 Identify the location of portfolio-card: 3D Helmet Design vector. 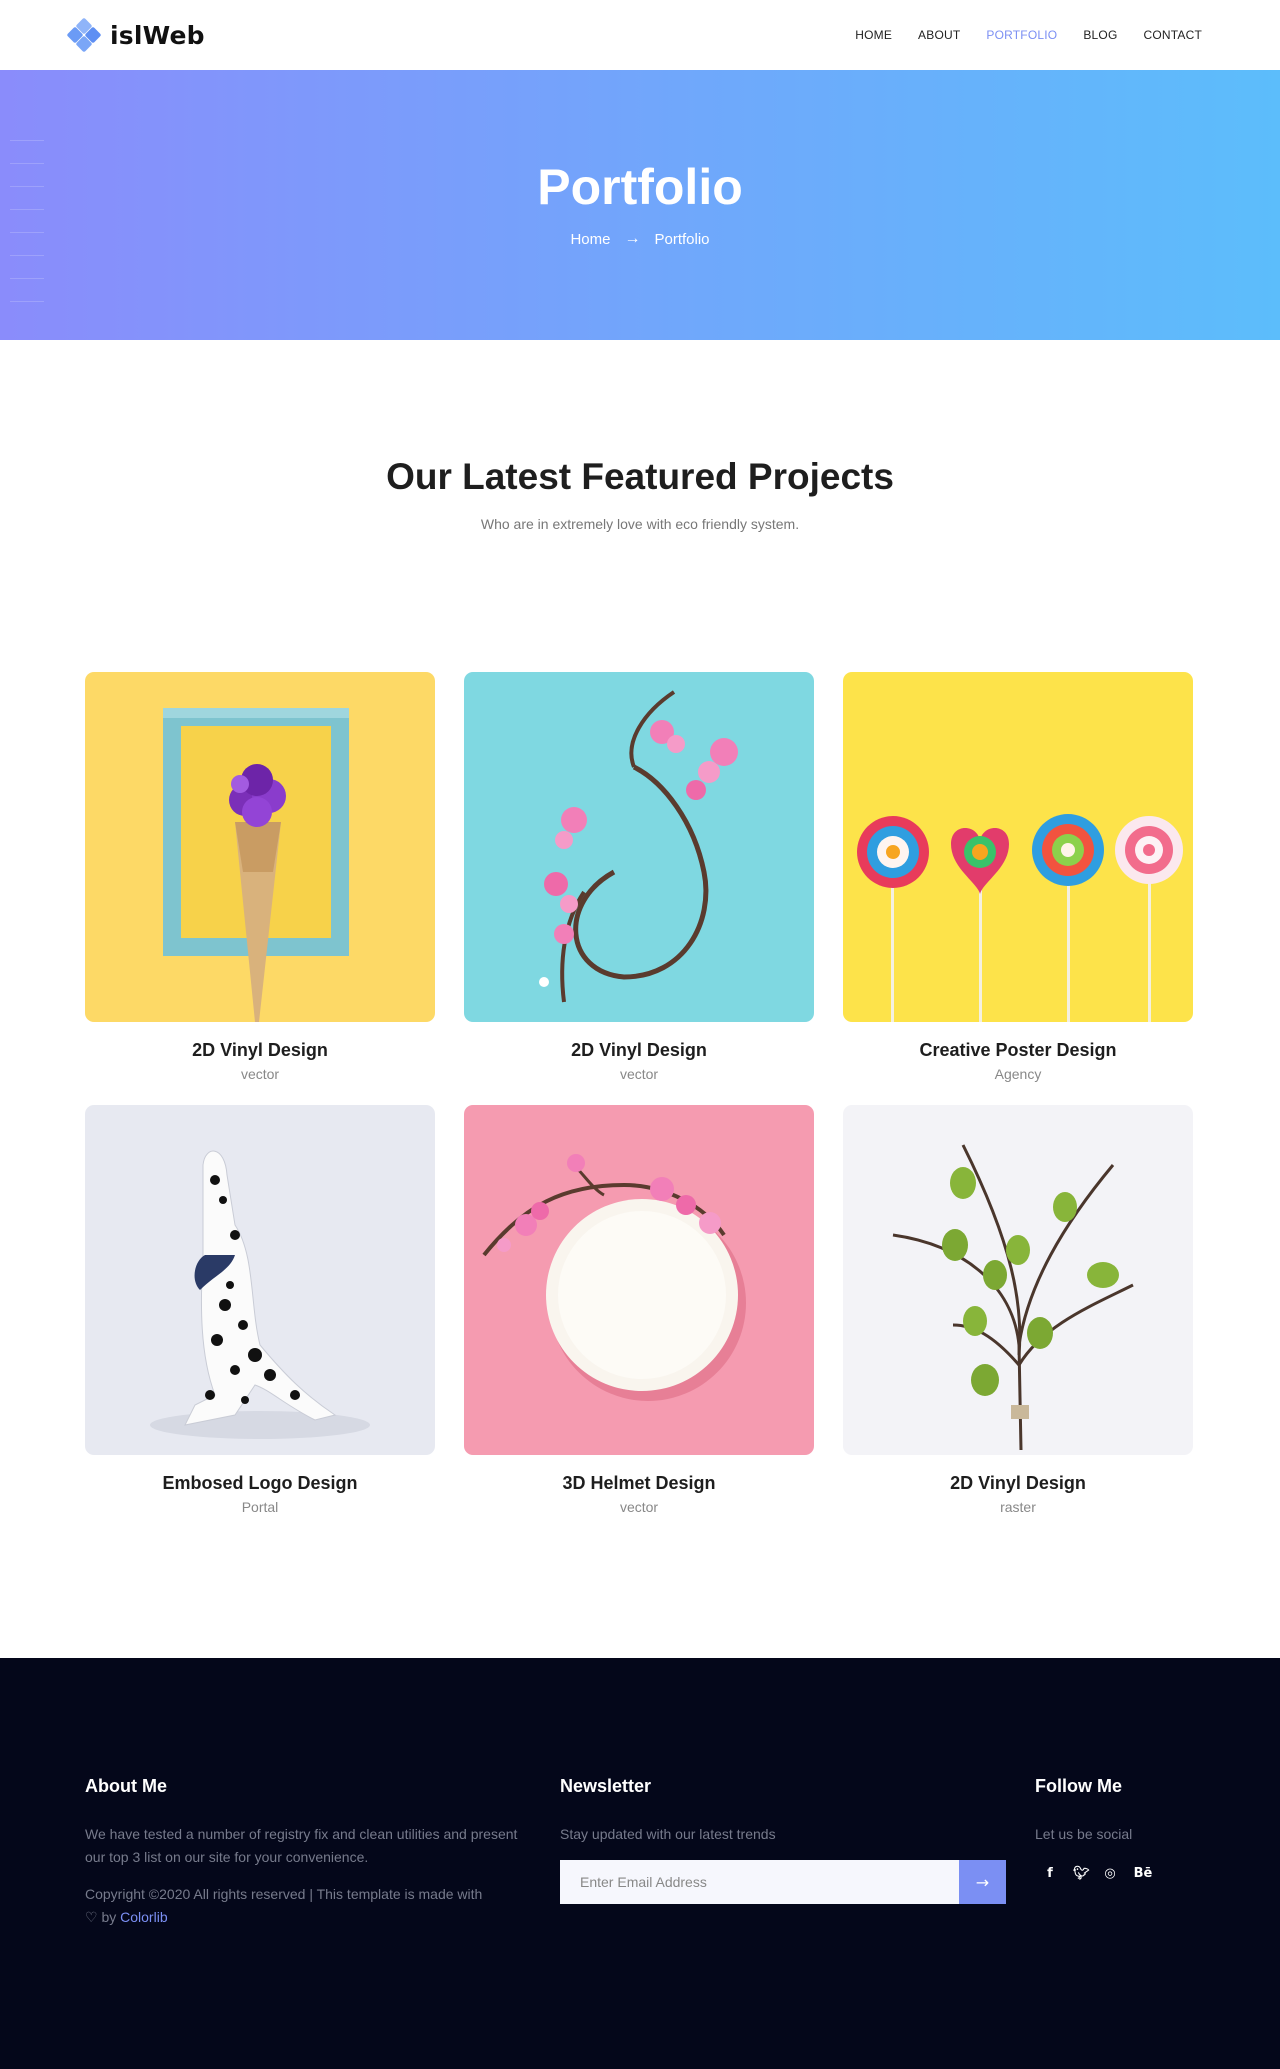
(639, 1312).